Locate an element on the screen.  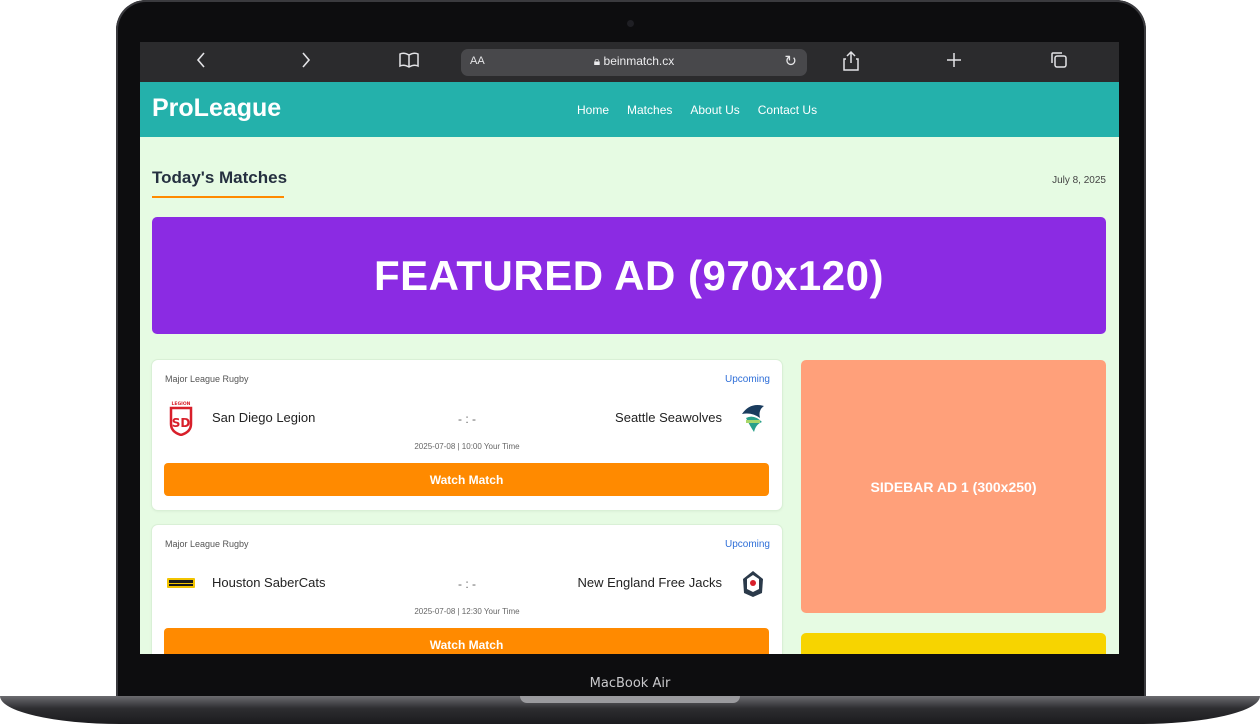
away-team: Seattle Seawolves is located at coordinates (668, 417).